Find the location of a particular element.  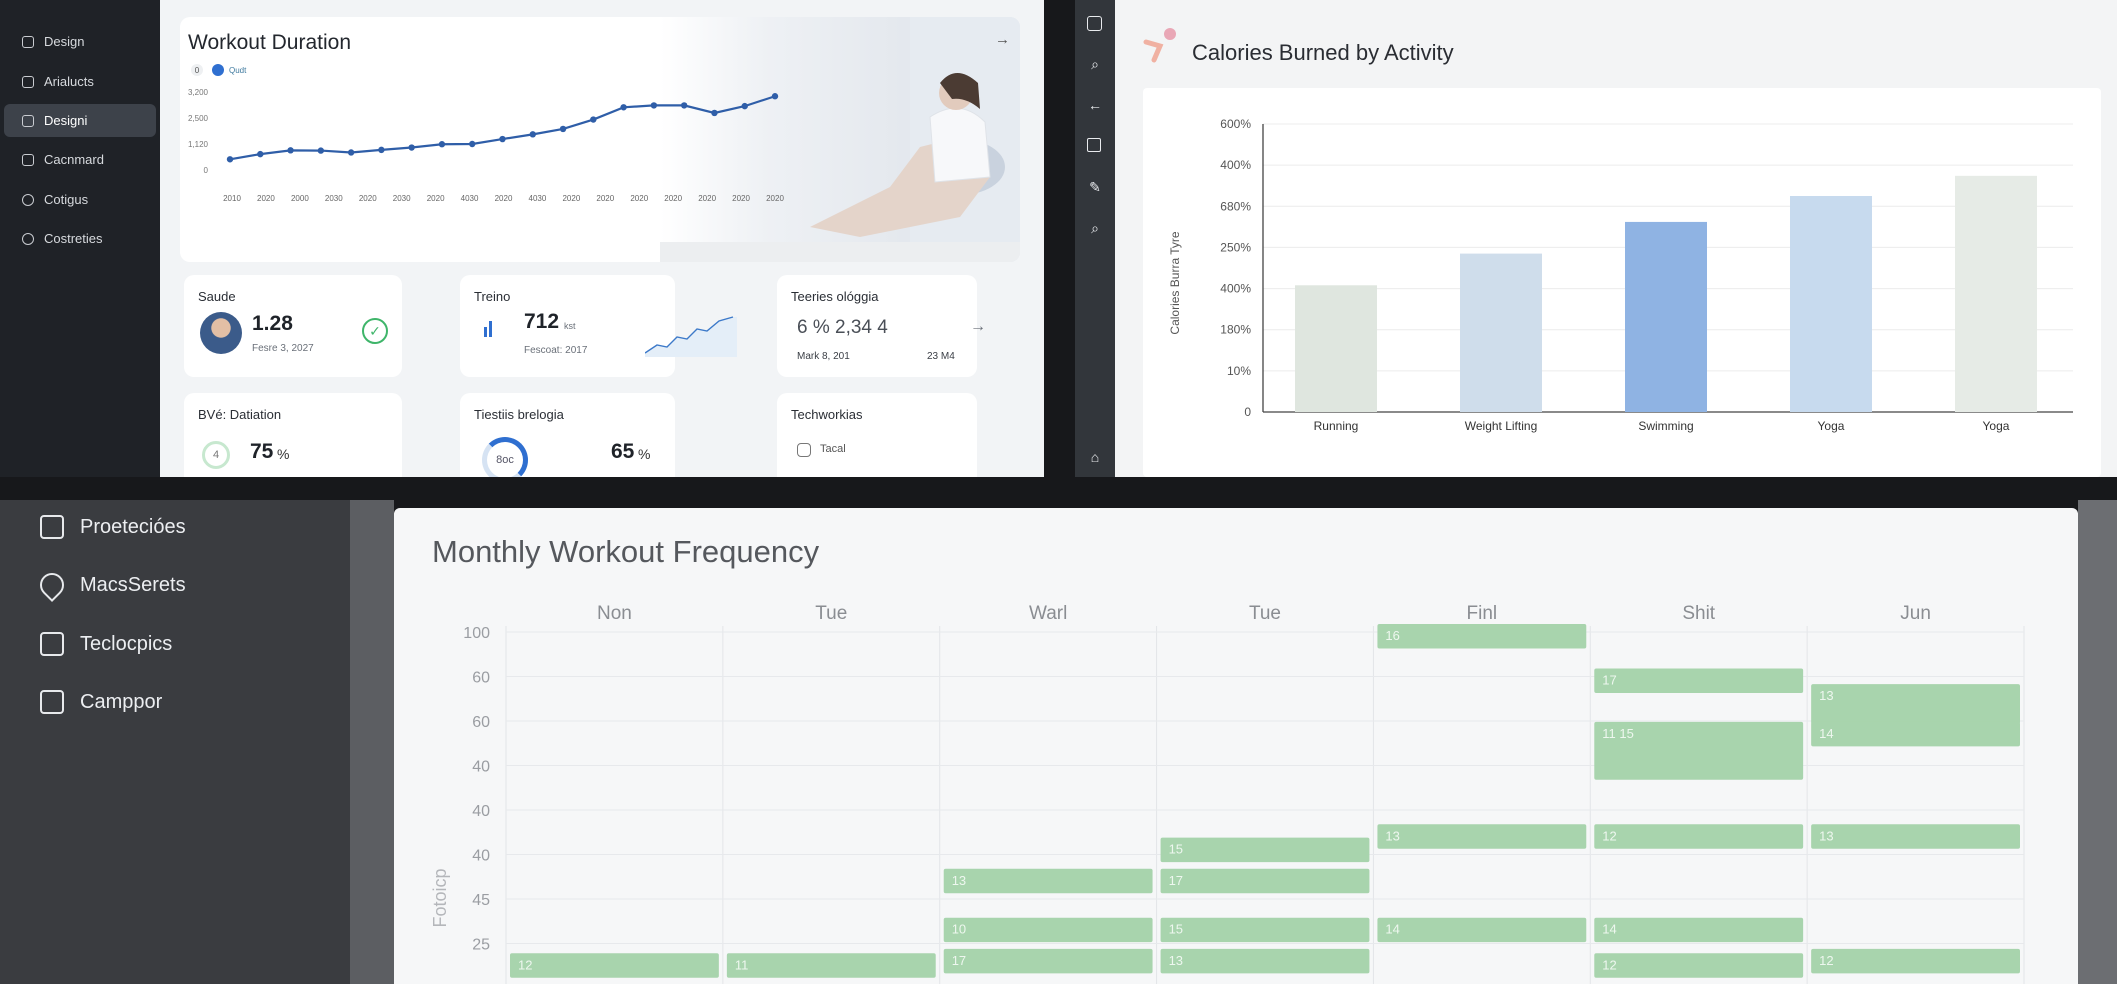

sidebar-item-cacnmard: Cacnmard is located at coordinates (80, 159).